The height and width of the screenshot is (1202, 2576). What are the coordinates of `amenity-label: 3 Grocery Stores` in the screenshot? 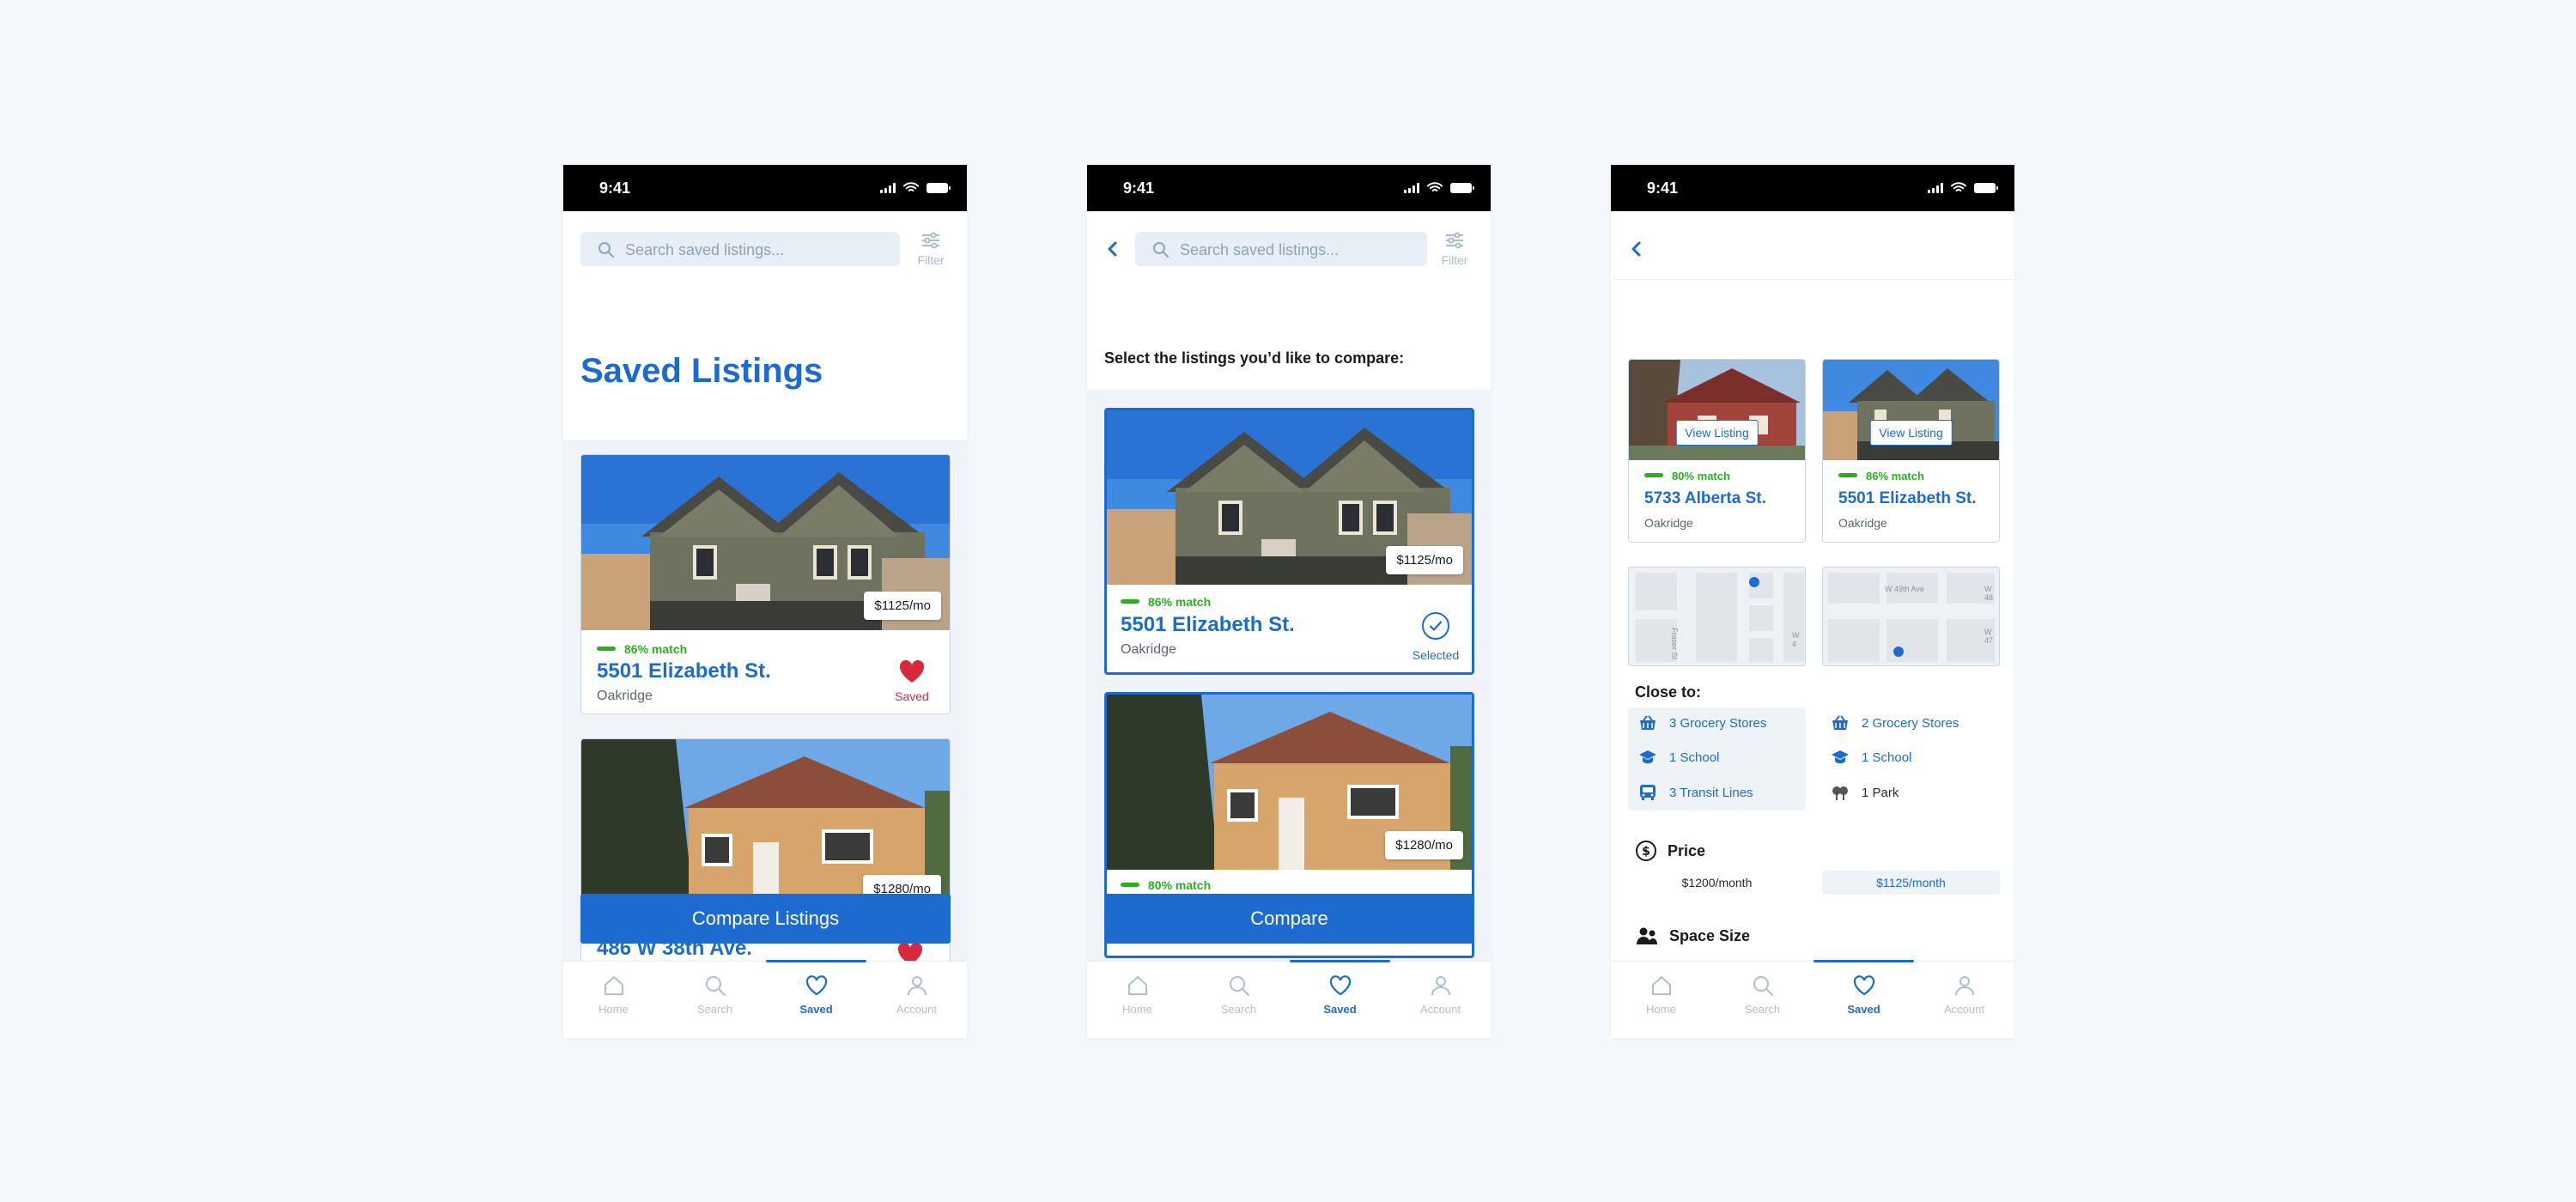 It's located at (1718, 723).